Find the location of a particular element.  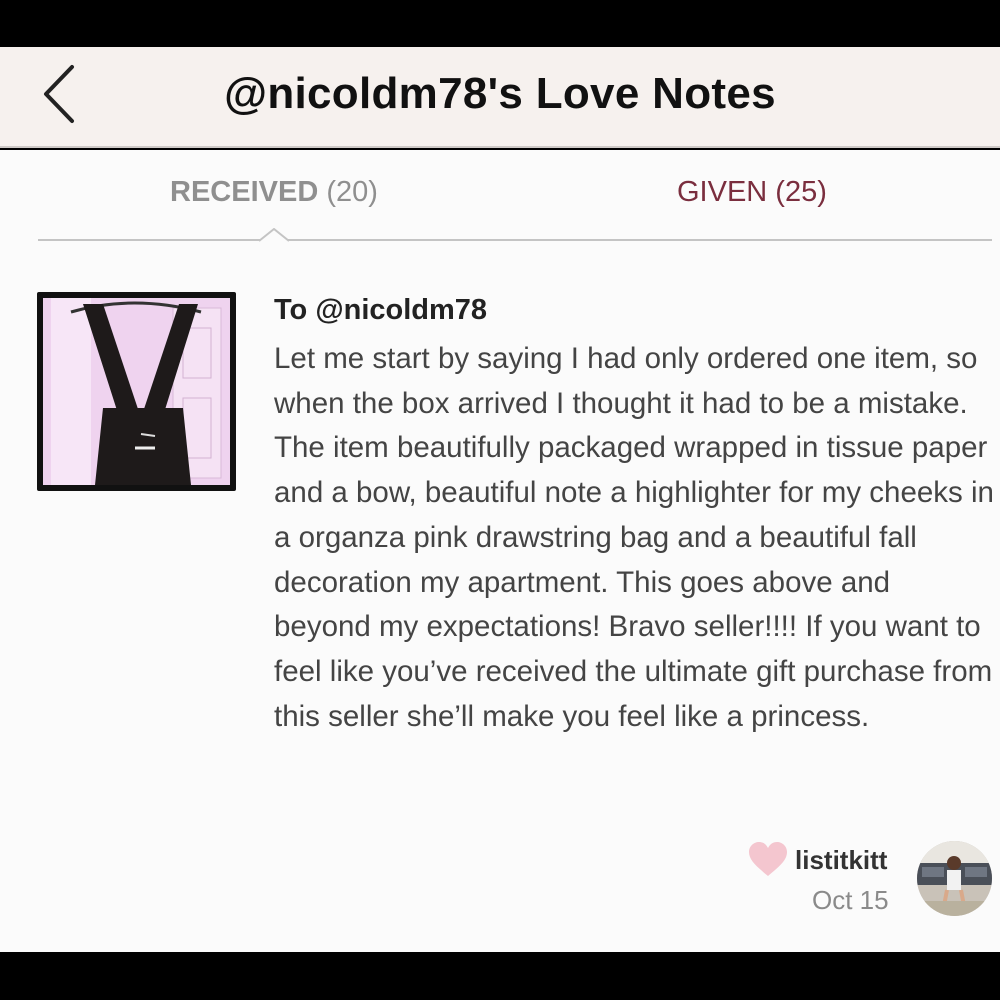

listing-thumbnail is located at coordinates (136, 391).